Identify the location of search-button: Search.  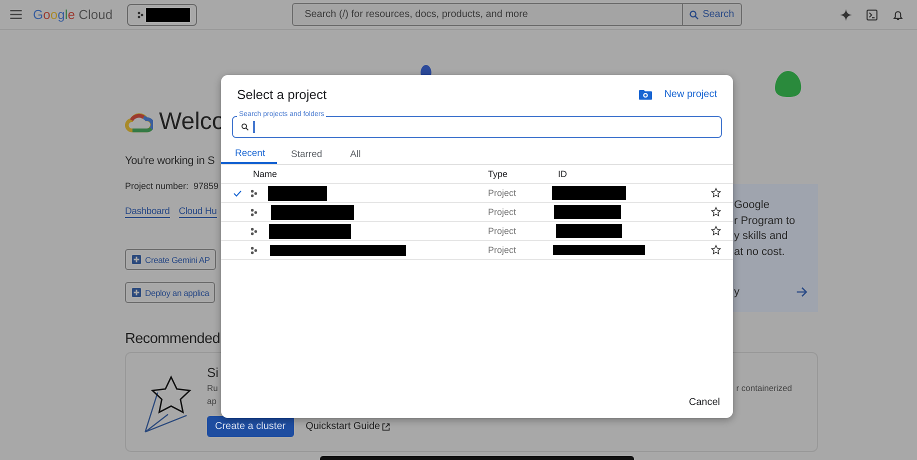
(712, 14).